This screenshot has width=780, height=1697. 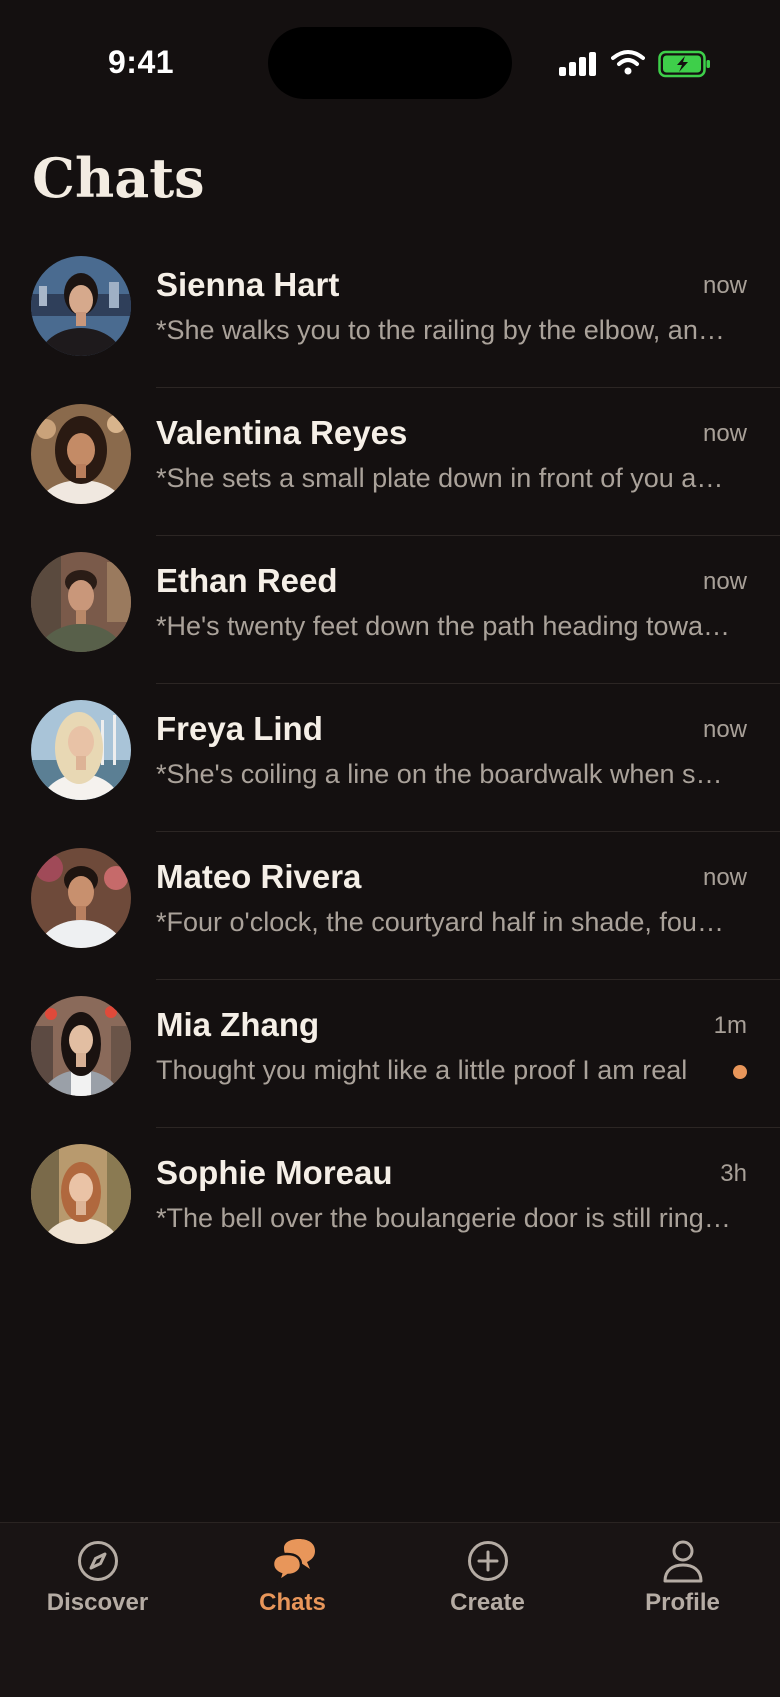 What do you see at coordinates (740, 1072) in the screenshot?
I see `unread-indicator` at bounding box center [740, 1072].